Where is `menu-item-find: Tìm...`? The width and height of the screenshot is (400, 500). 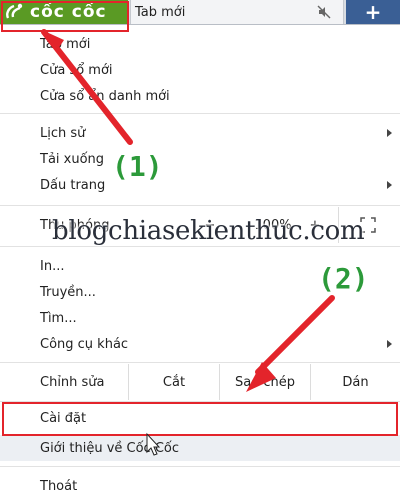 menu-item-find: Tìm... is located at coordinates (200, 318).